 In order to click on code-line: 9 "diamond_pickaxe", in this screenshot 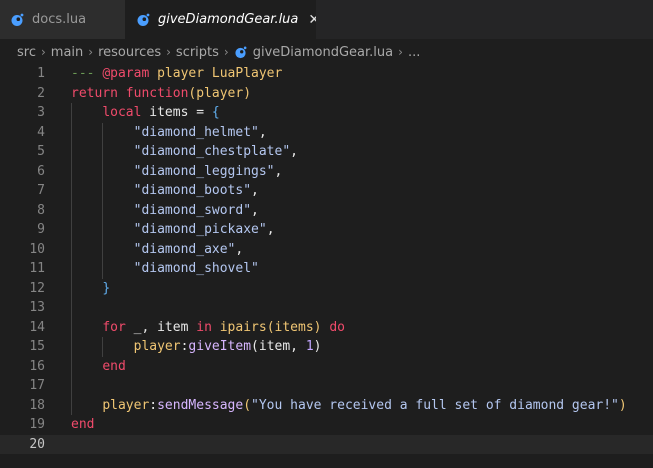, I will do `click(326, 230)`.